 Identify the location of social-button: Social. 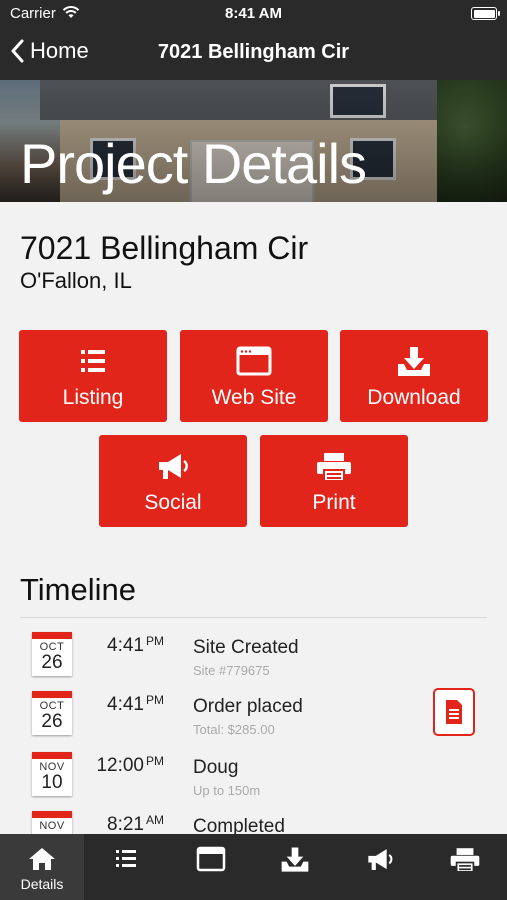
(173, 481).